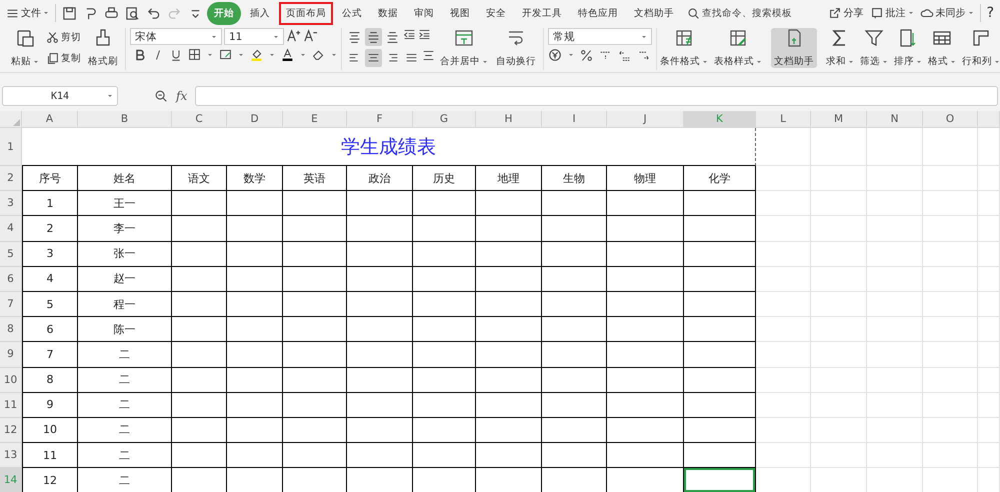 The height and width of the screenshot is (492, 1000). Describe the element at coordinates (176, 54) in the screenshot. I see `underline-icon` at that location.